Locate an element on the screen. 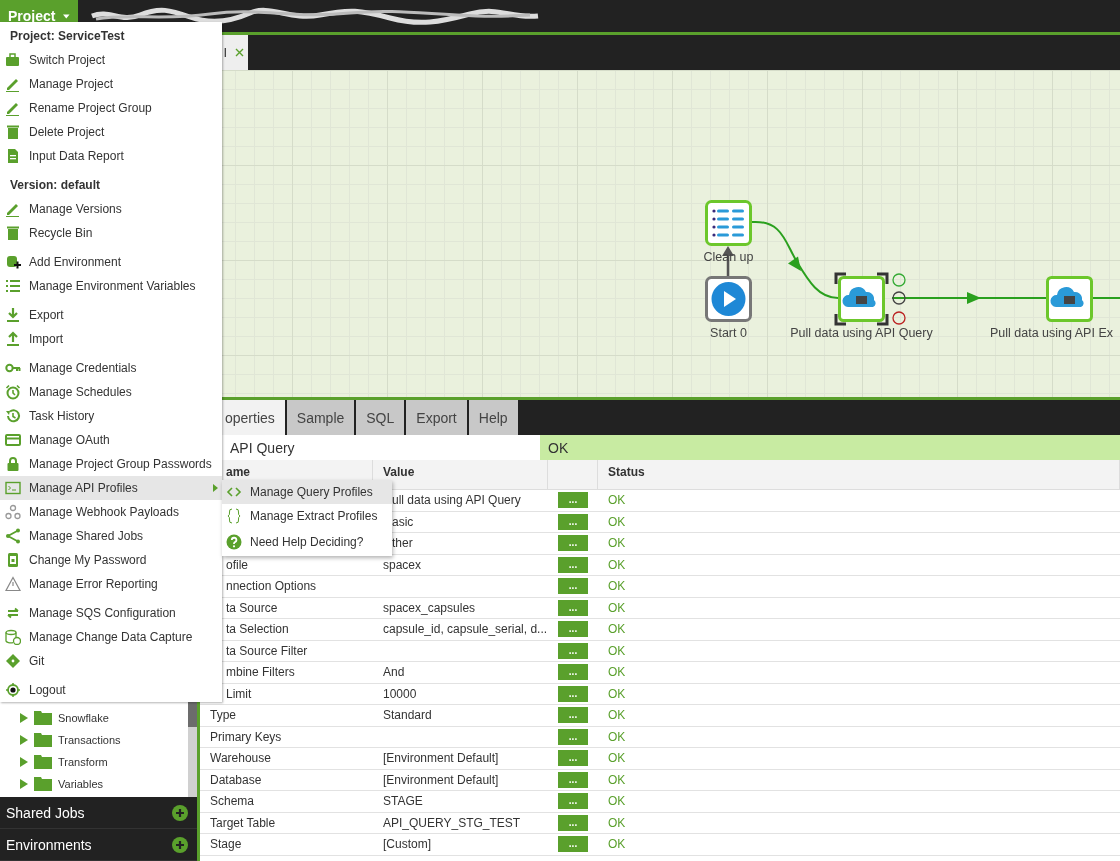 This screenshot has height=861, width=1120. panel-title: Environments is located at coordinates (49, 844).